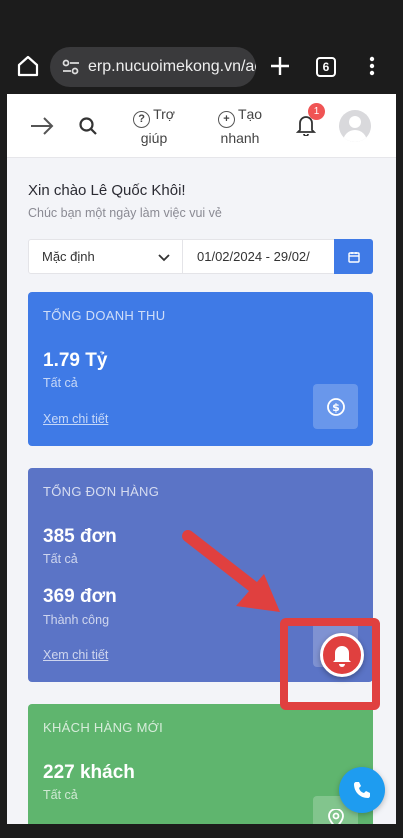 The width and height of the screenshot is (403, 838). What do you see at coordinates (75, 655) in the screenshot?
I see `orders-detail-link: Xem chi tiết` at bounding box center [75, 655].